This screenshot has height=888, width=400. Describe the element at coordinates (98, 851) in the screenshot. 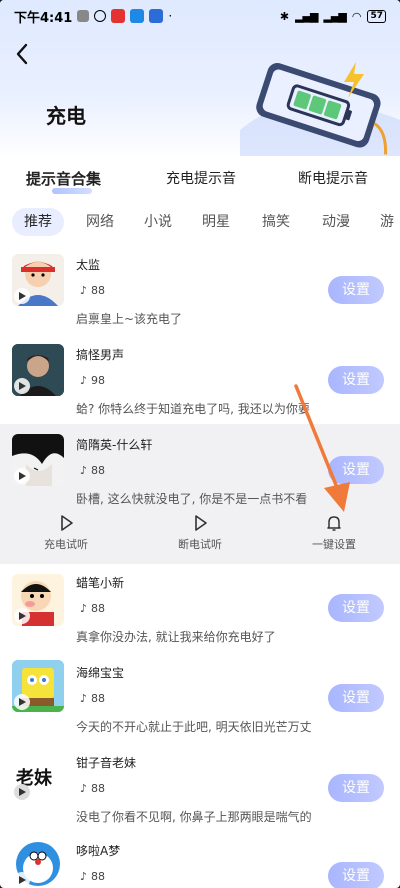

I see `sound-title: 哆啦A梦` at that location.